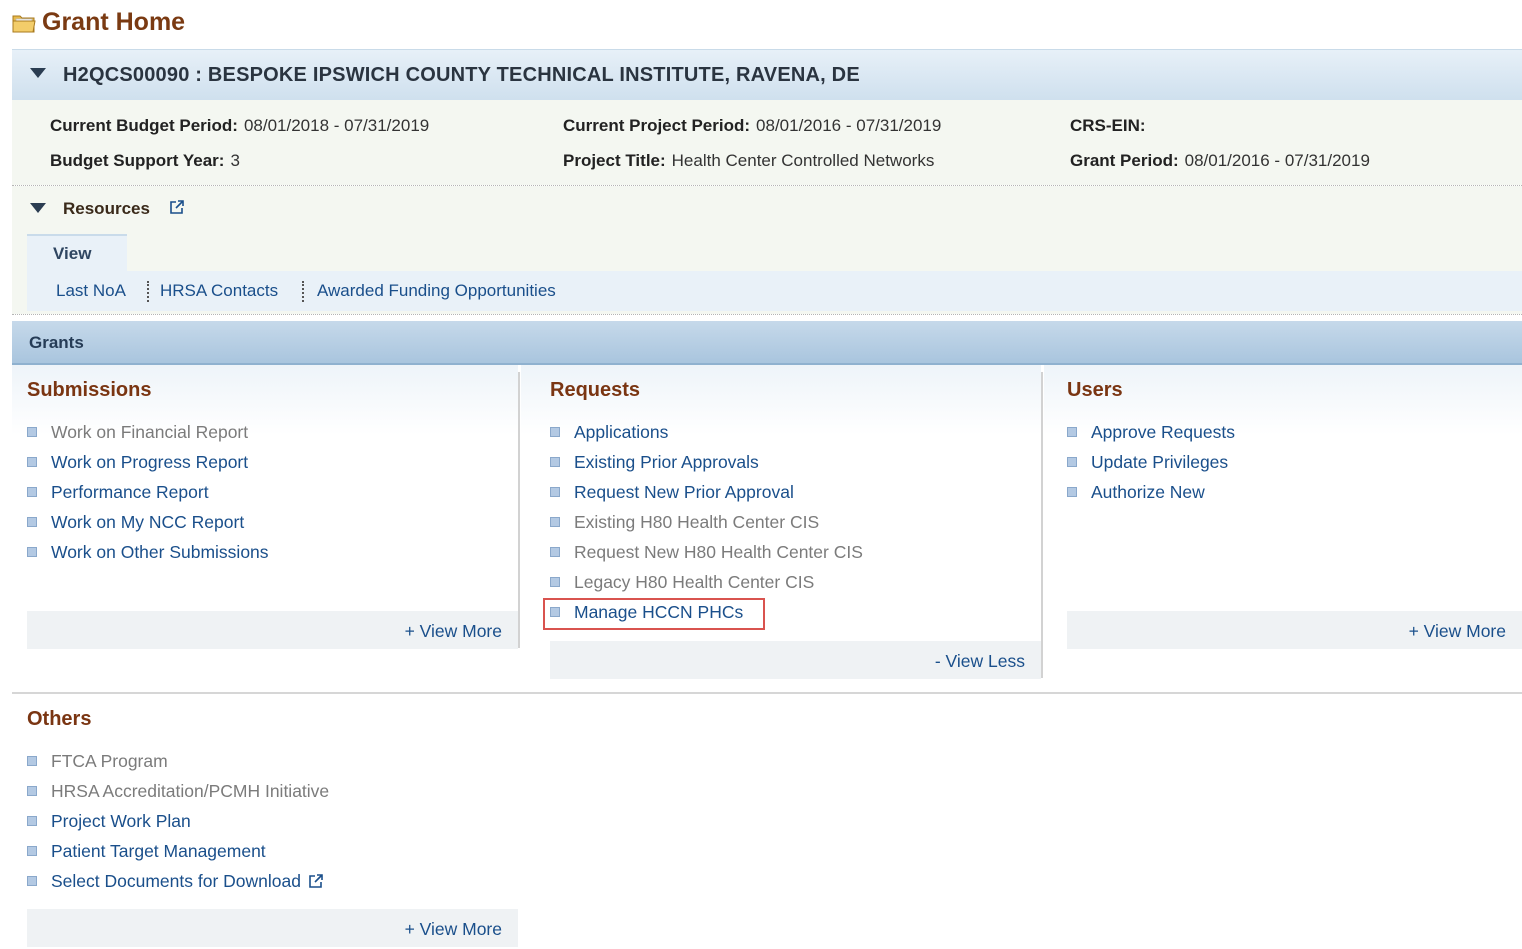 The width and height of the screenshot is (1522, 949). What do you see at coordinates (144, 125) in the screenshot?
I see `current-budget-period-label: Current Budget Period:` at bounding box center [144, 125].